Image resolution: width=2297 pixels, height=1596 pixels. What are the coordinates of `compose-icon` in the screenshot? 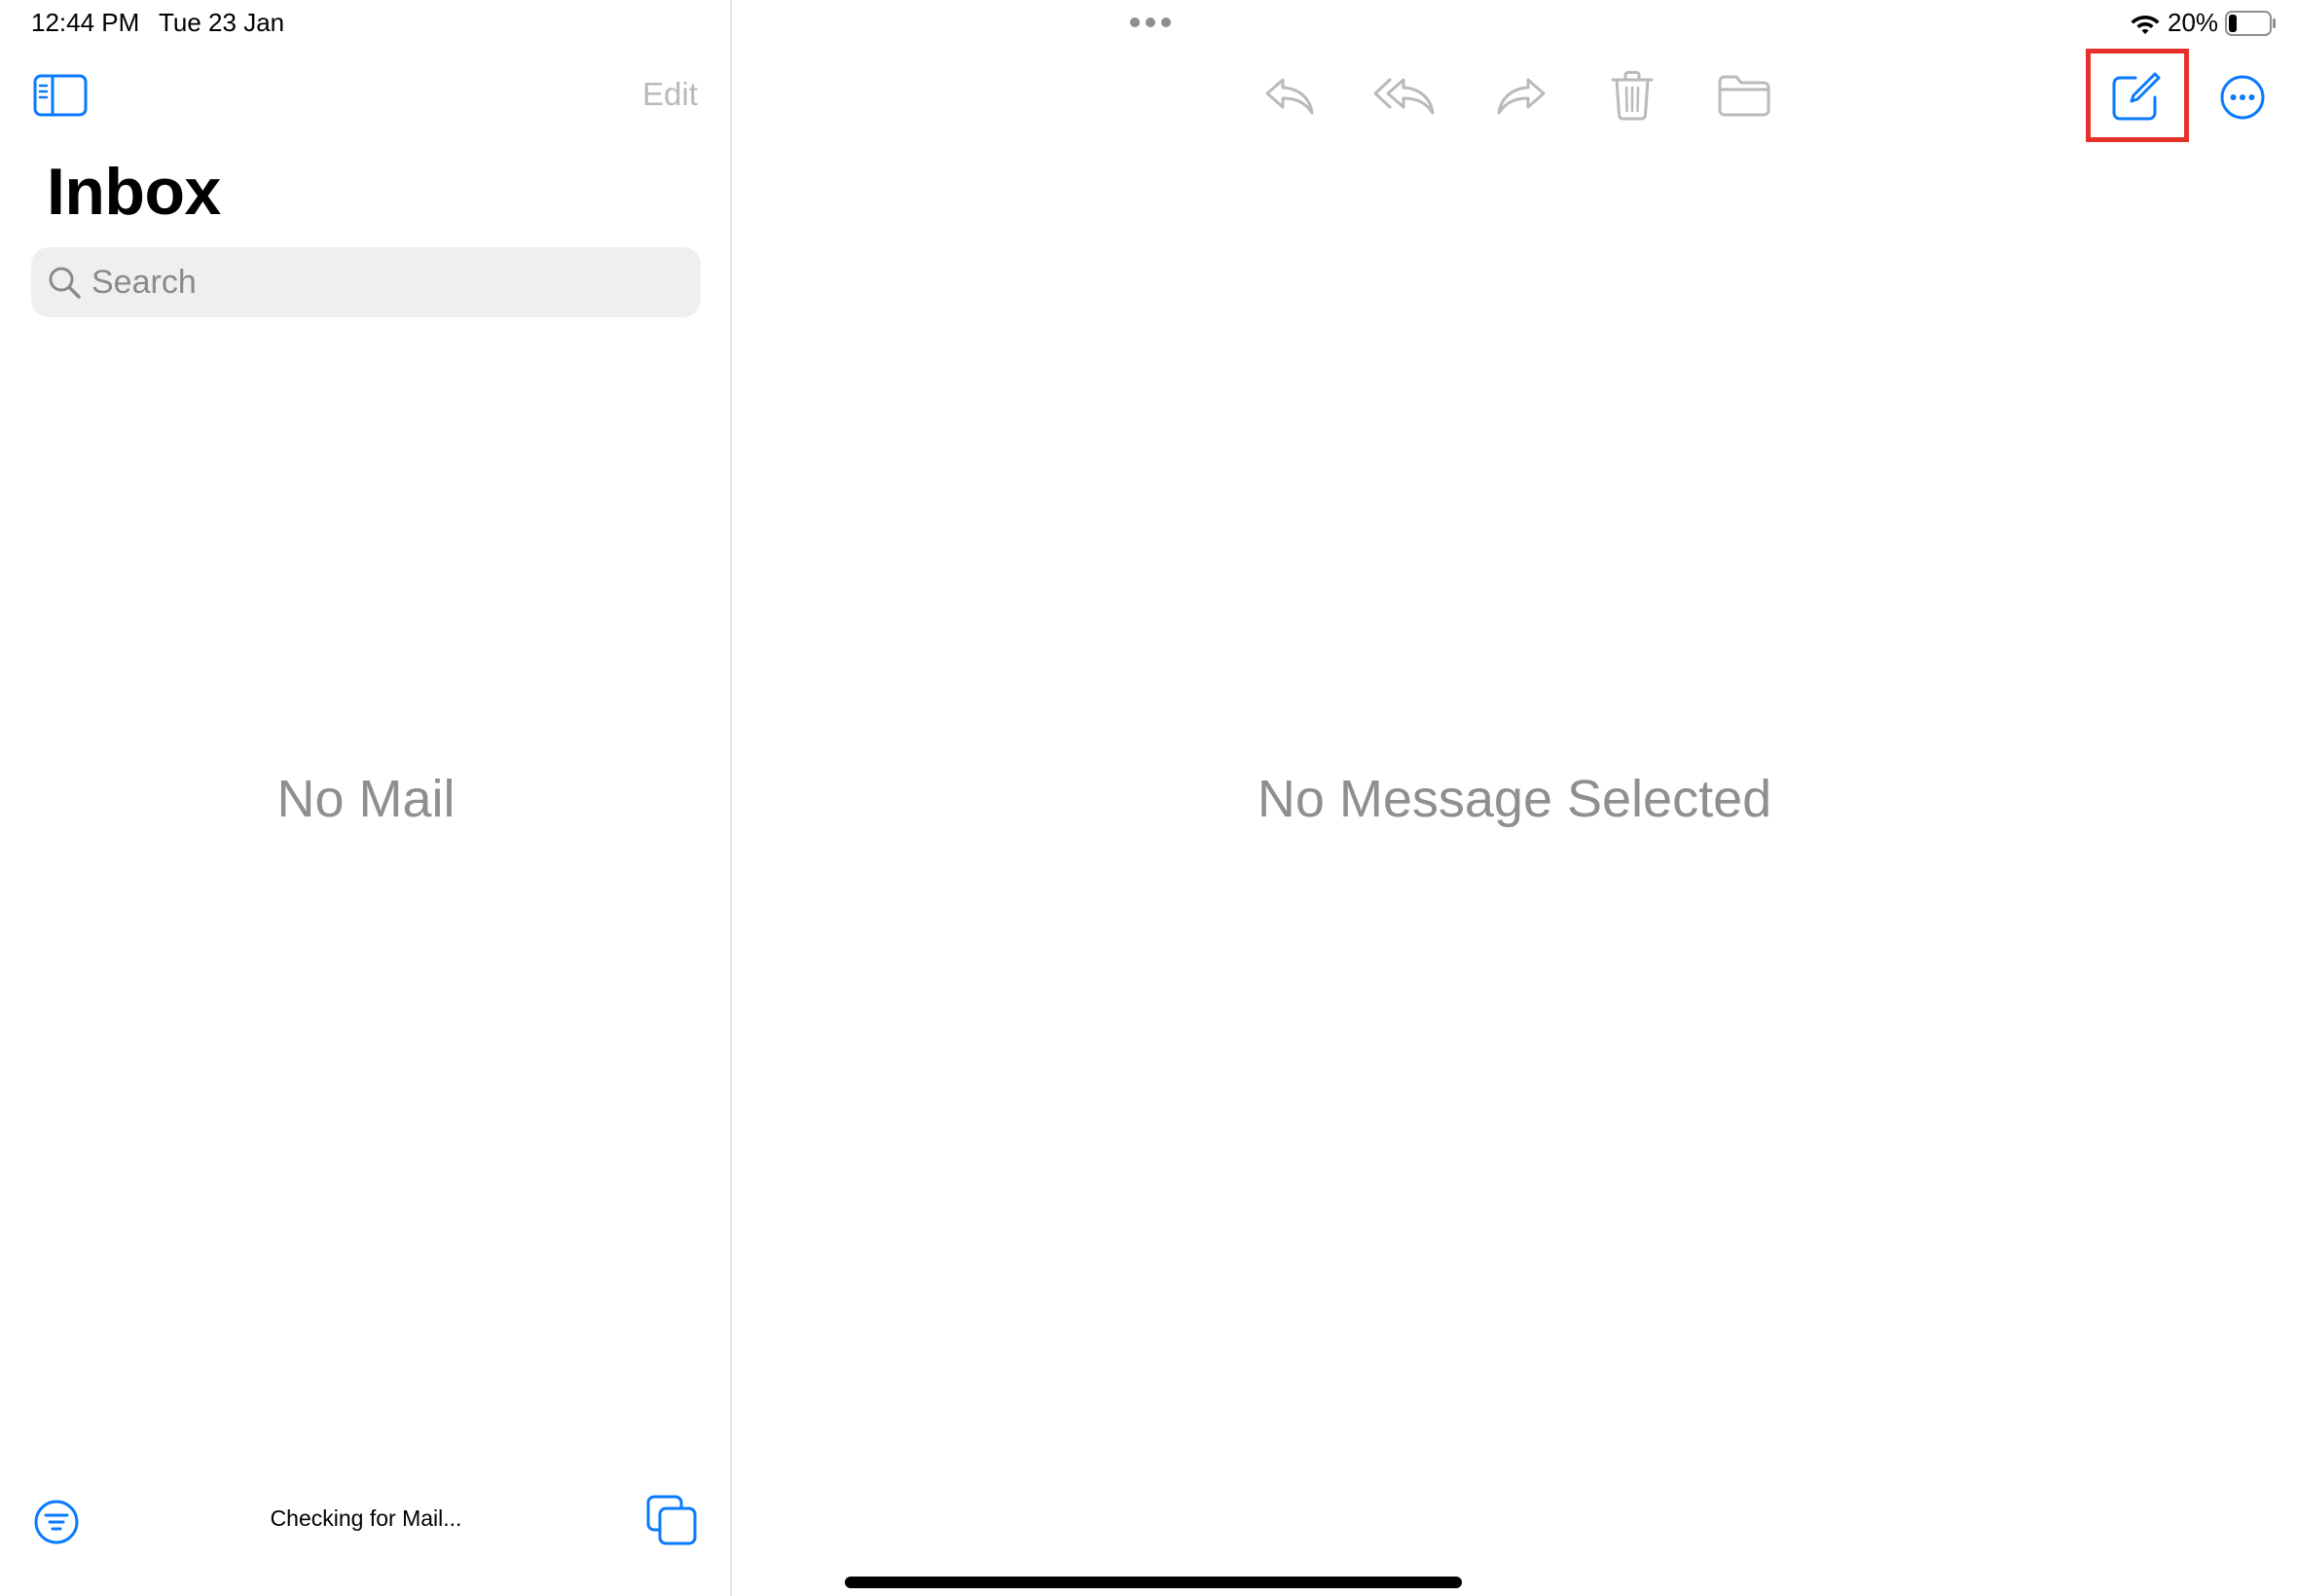 It's located at (2137, 97).